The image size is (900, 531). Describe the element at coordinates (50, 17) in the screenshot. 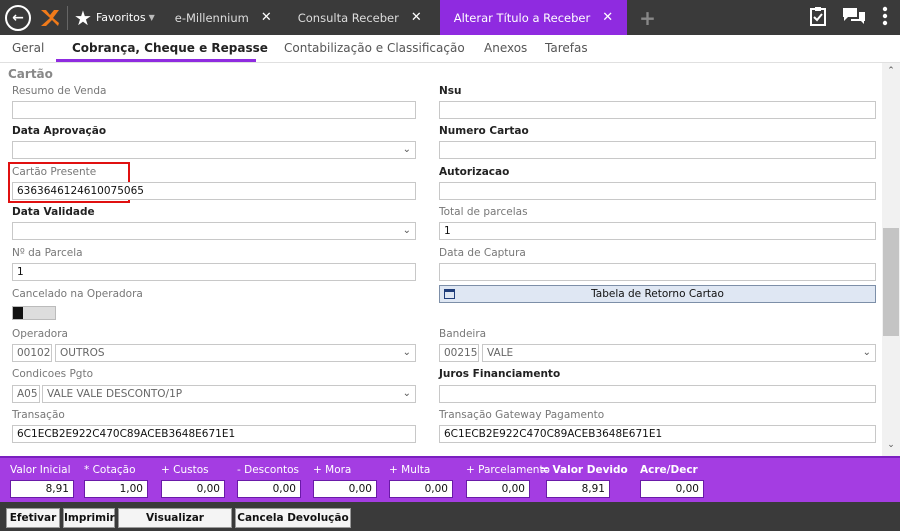

I see `millennium-logo-icon` at that location.